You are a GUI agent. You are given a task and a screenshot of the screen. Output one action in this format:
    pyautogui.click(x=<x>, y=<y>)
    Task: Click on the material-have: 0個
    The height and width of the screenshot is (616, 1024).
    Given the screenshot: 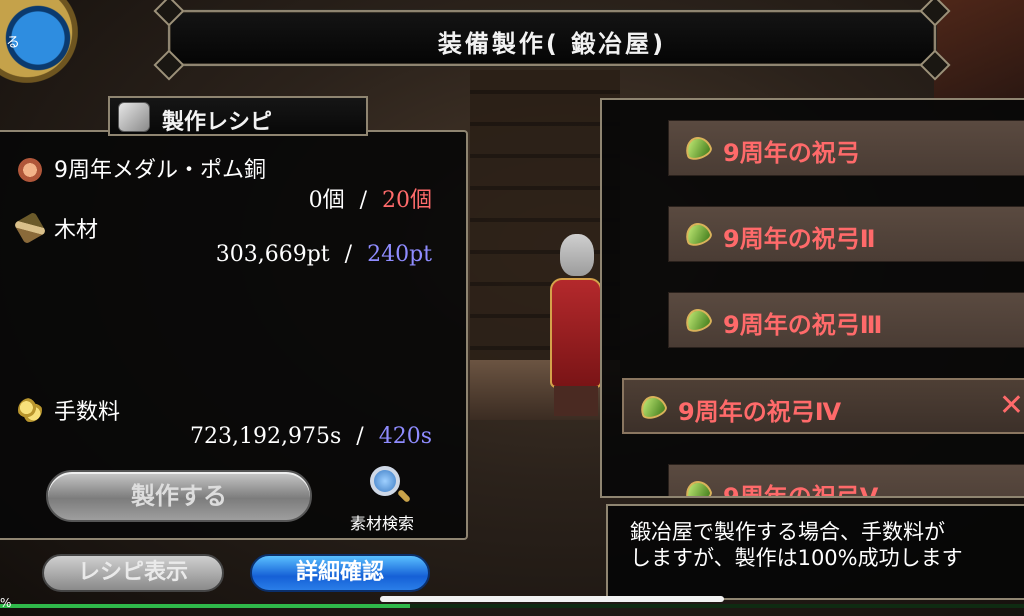 What is the action you would take?
    pyautogui.click(x=326, y=200)
    